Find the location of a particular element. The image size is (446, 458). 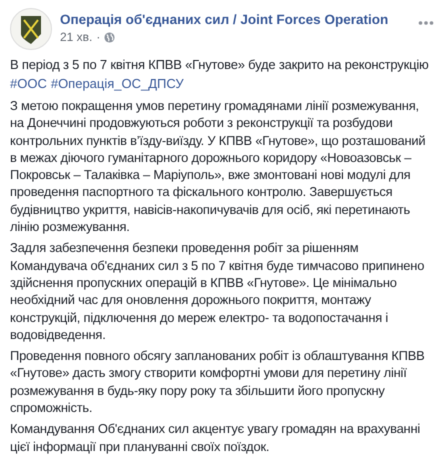

more-options-icon is located at coordinates (426, 23).